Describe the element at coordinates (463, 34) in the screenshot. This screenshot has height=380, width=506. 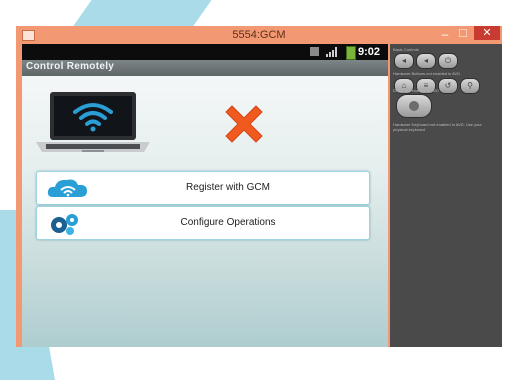
I see `maximize-button: ☐` at that location.